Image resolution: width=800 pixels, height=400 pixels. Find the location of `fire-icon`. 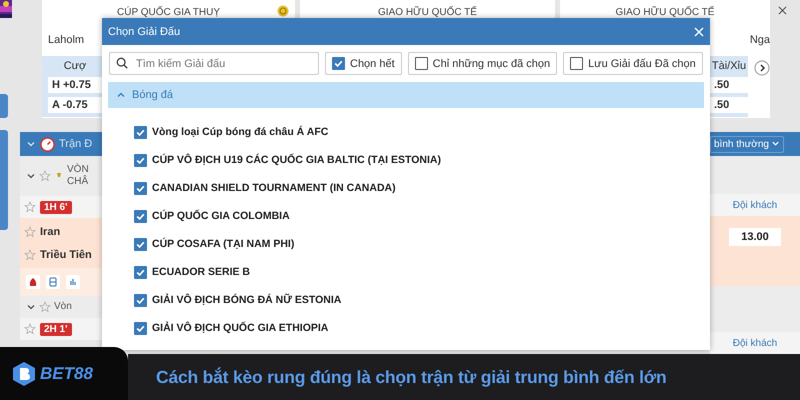

fire-icon is located at coordinates (33, 282).